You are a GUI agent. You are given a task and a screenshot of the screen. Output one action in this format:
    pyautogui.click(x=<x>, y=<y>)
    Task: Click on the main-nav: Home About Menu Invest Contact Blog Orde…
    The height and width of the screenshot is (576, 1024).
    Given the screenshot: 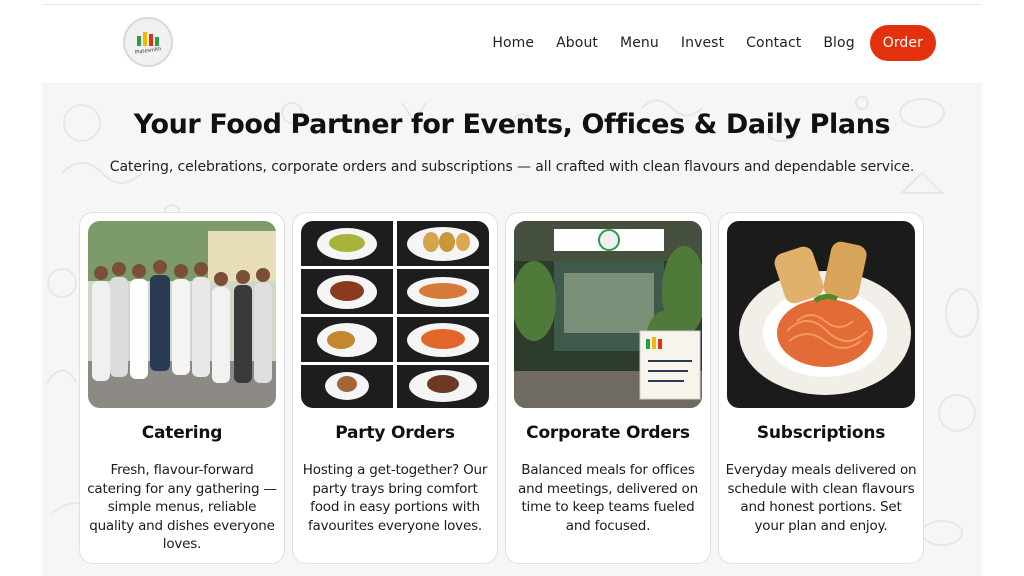 What is the action you would take?
    pyautogui.click(x=703, y=43)
    